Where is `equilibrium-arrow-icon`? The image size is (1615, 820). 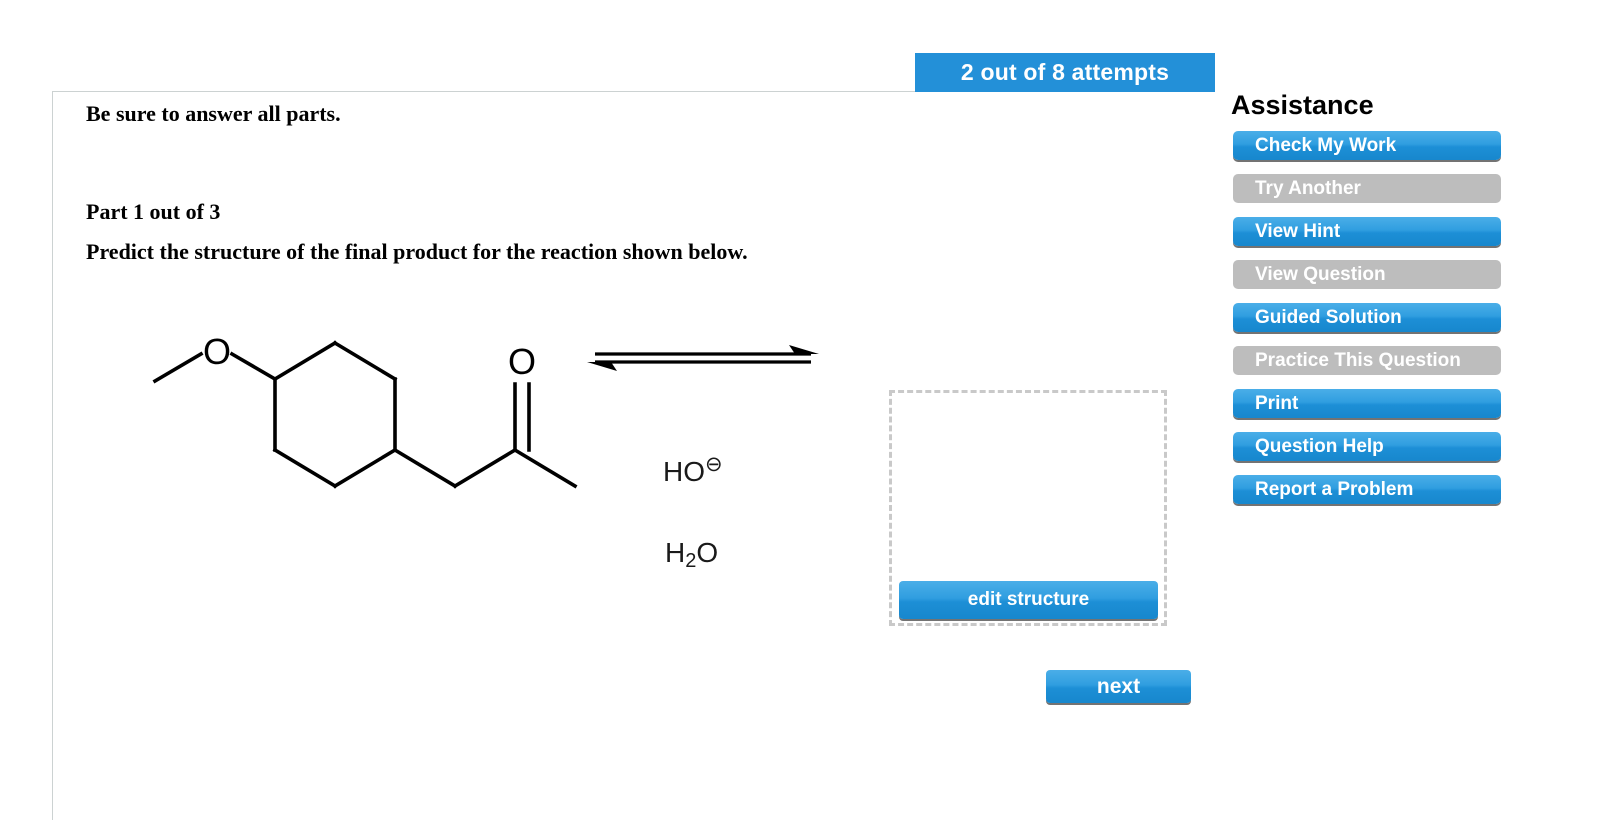 equilibrium-arrow-icon is located at coordinates (728, 364).